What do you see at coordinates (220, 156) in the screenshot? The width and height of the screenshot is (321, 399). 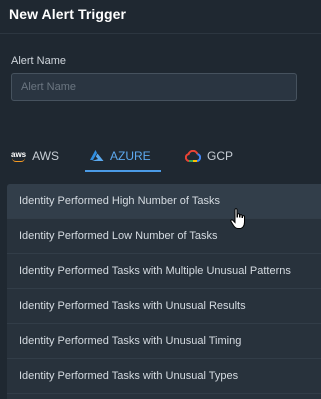 I see `tab-gcp-label: GCP` at bounding box center [220, 156].